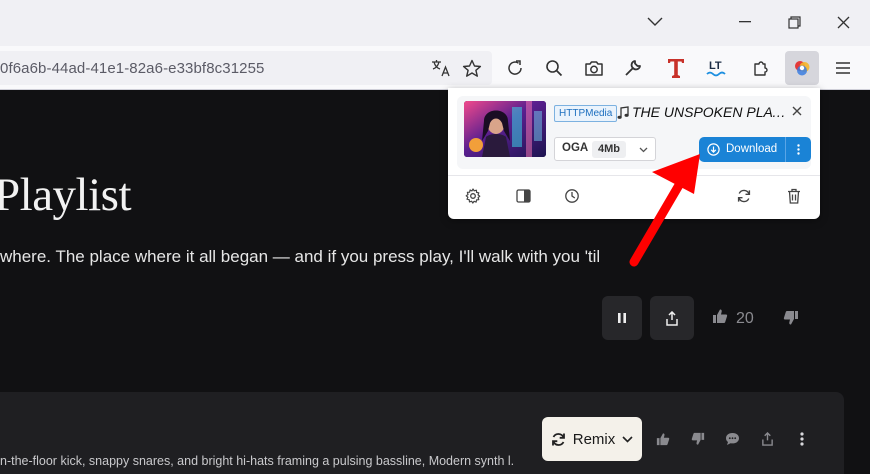  I want to click on music-note-icon, so click(623, 112).